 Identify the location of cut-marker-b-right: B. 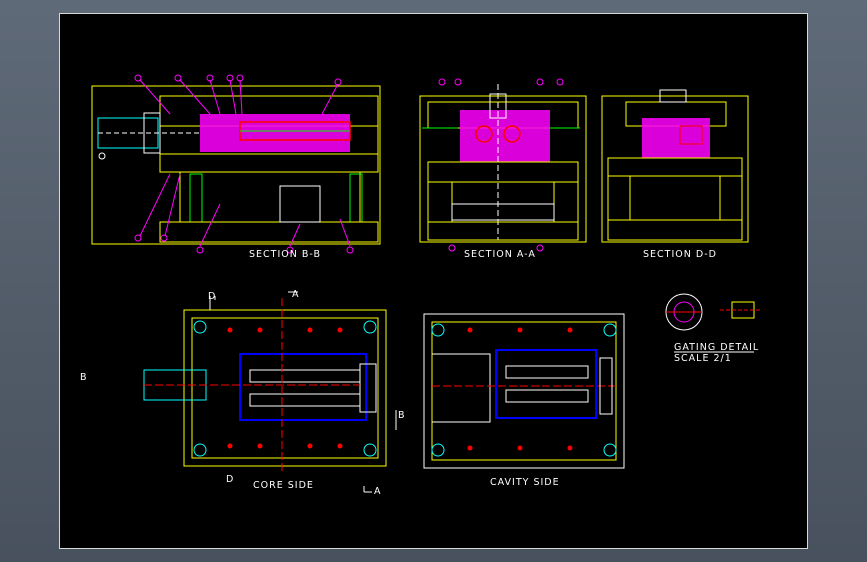
(402, 415).